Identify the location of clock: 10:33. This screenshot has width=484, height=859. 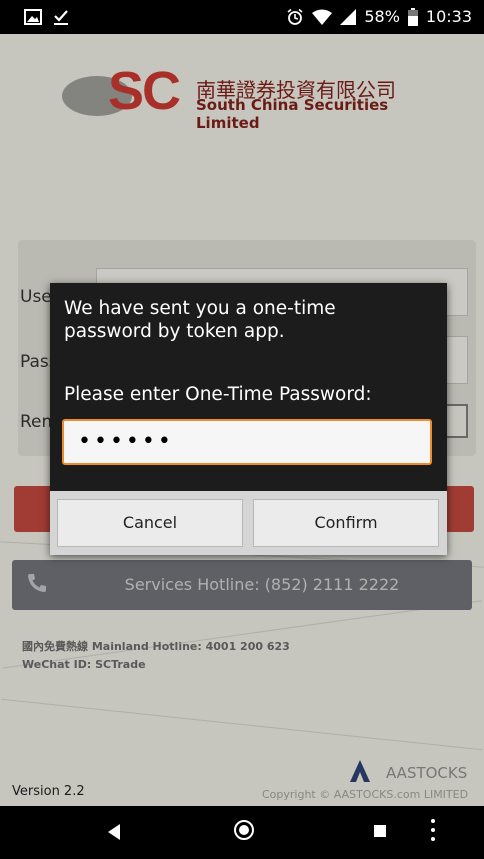
(448, 16).